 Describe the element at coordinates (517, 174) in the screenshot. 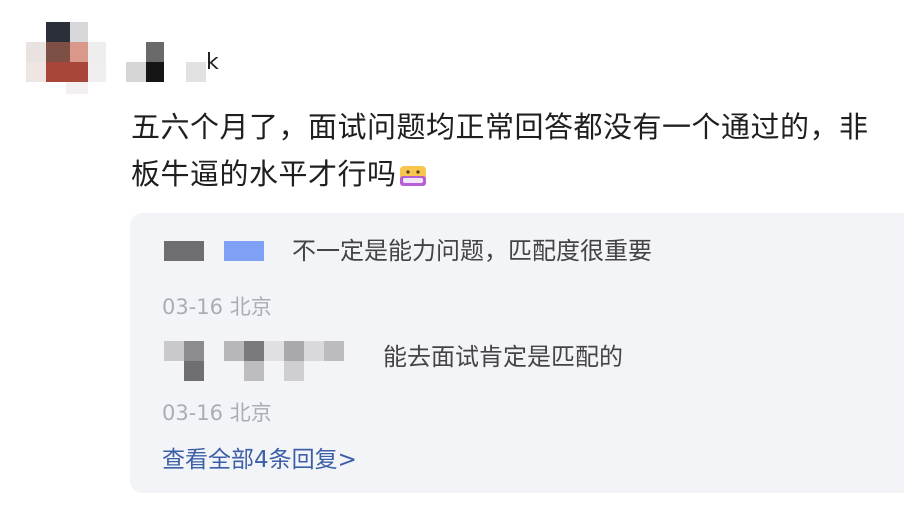

I see `comment-text-line-2: 板牛逼的水平才行吗` at that location.